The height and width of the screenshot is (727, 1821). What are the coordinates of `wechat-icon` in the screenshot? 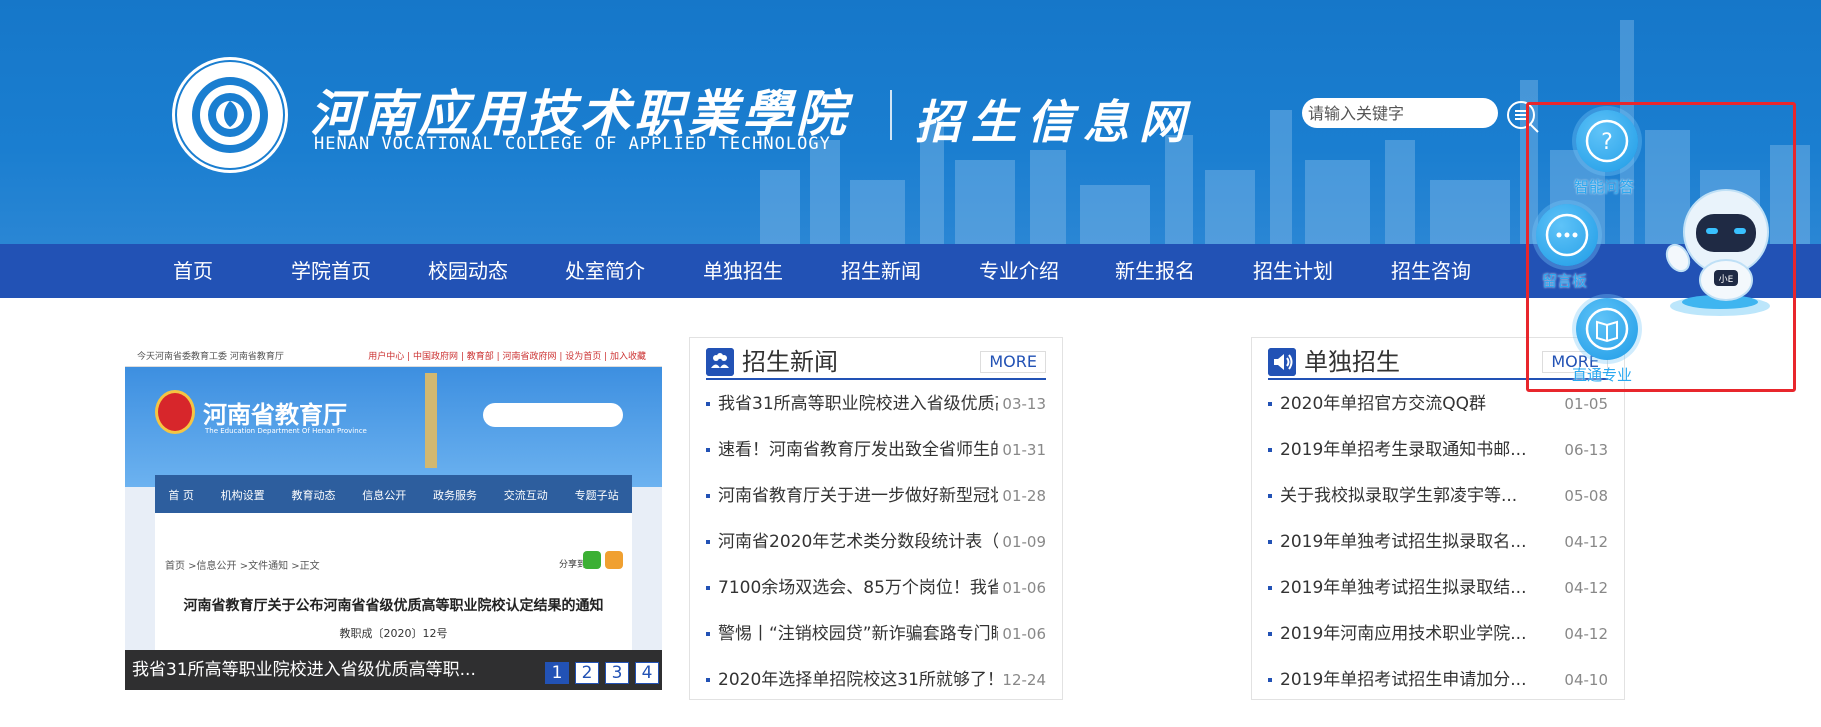 It's located at (592, 560).